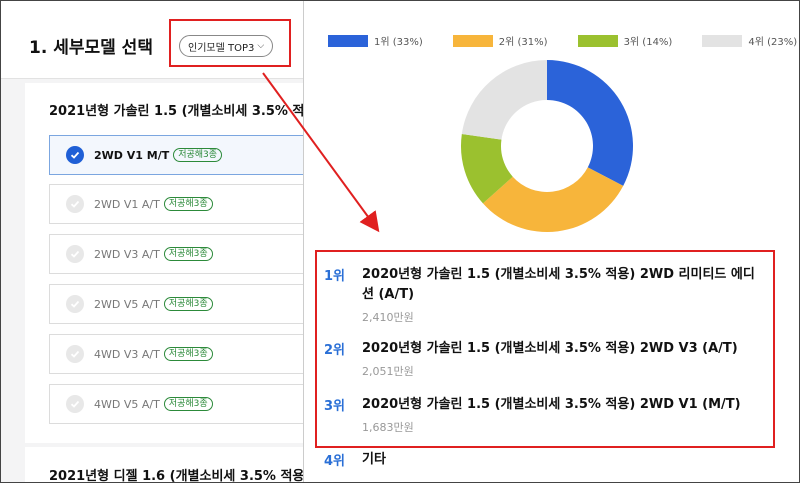  What do you see at coordinates (388, 371) in the screenshot?
I see `rank-price: 2,051만원` at bounding box center [388, 371].